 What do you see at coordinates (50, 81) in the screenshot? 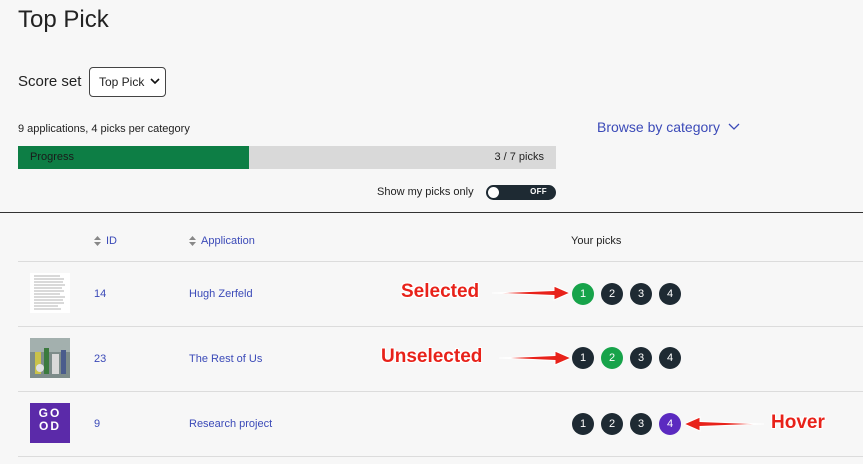
I see `score-set-label: Score set` at bounding box center [50, 81].